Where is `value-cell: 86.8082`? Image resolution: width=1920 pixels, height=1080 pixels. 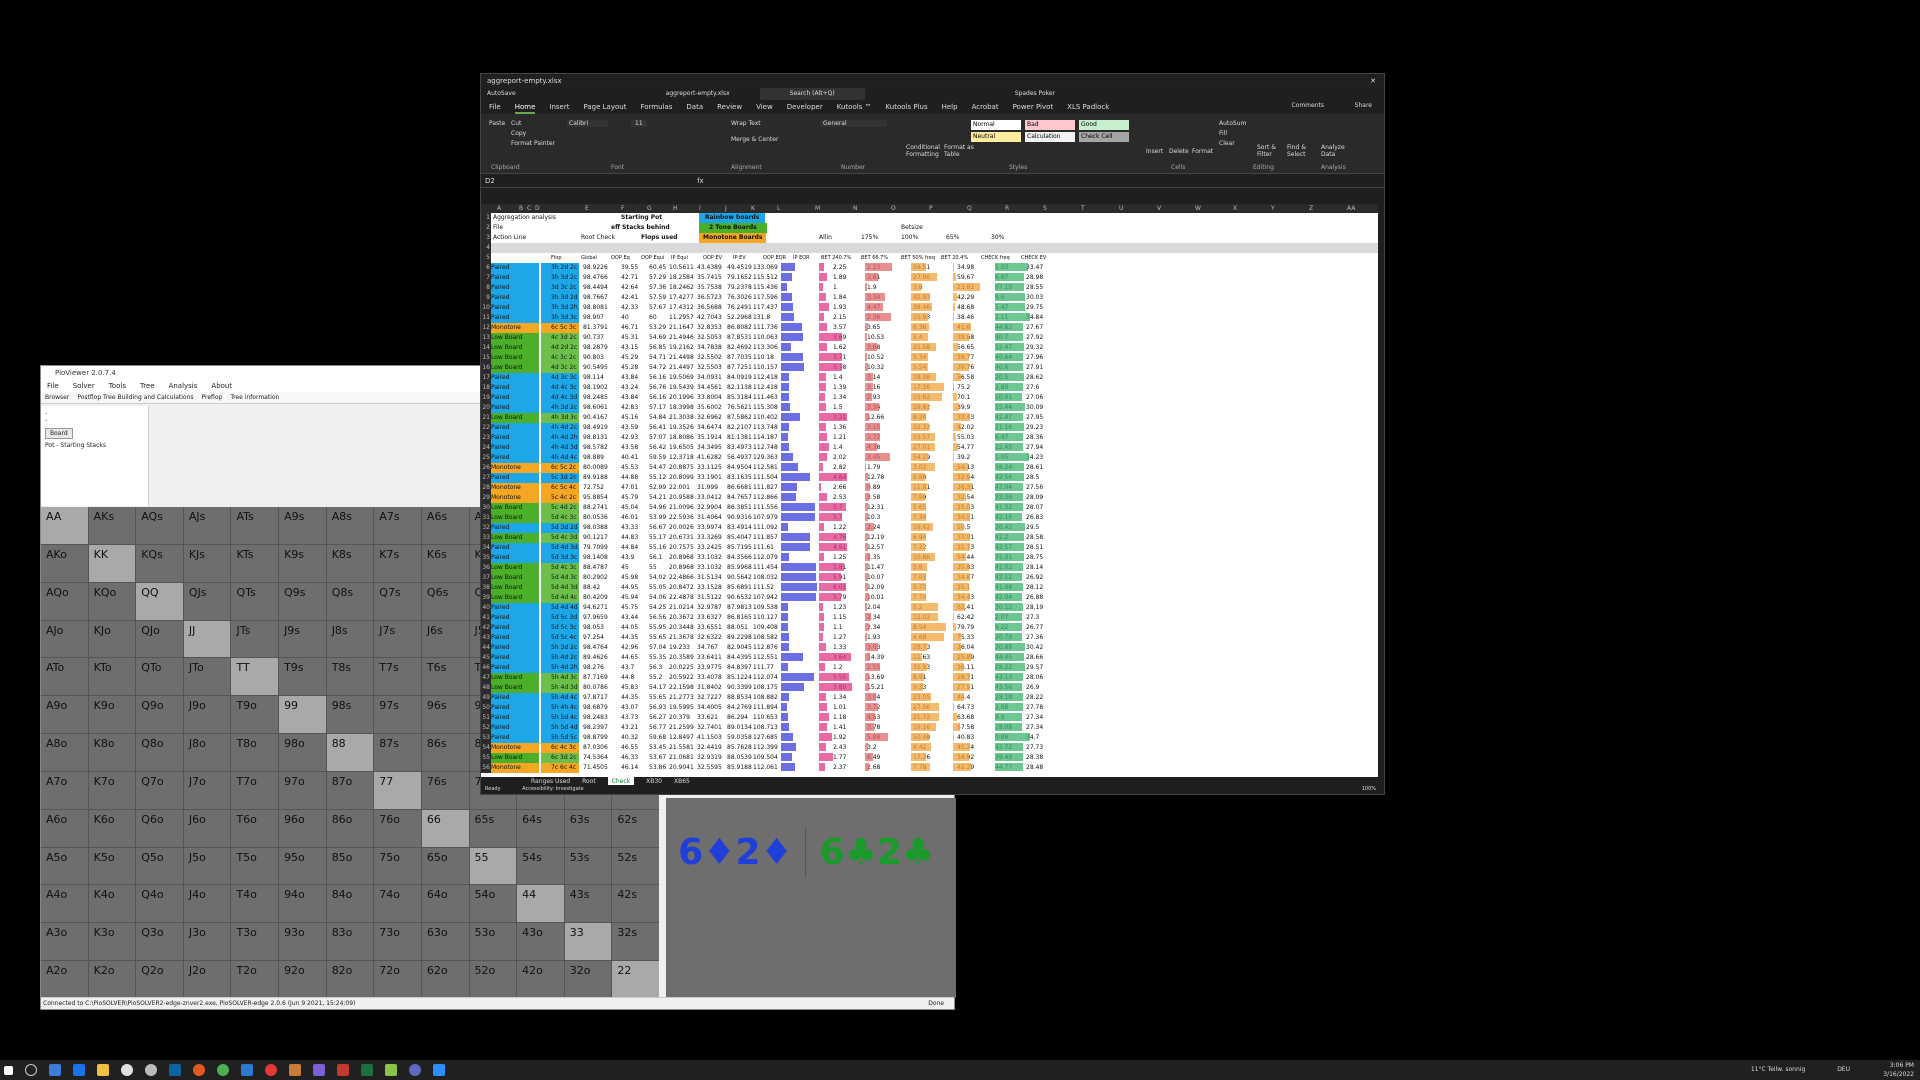
value-cell: 86.8082 is located at coordinates (739, 328).